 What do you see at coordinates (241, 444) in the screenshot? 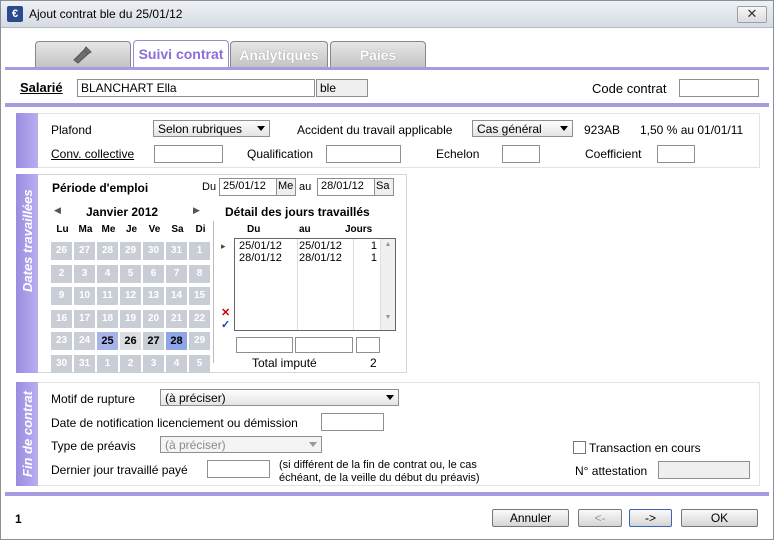
I see `preavis-select: (à préciser)` at bounding box center [241, 444].